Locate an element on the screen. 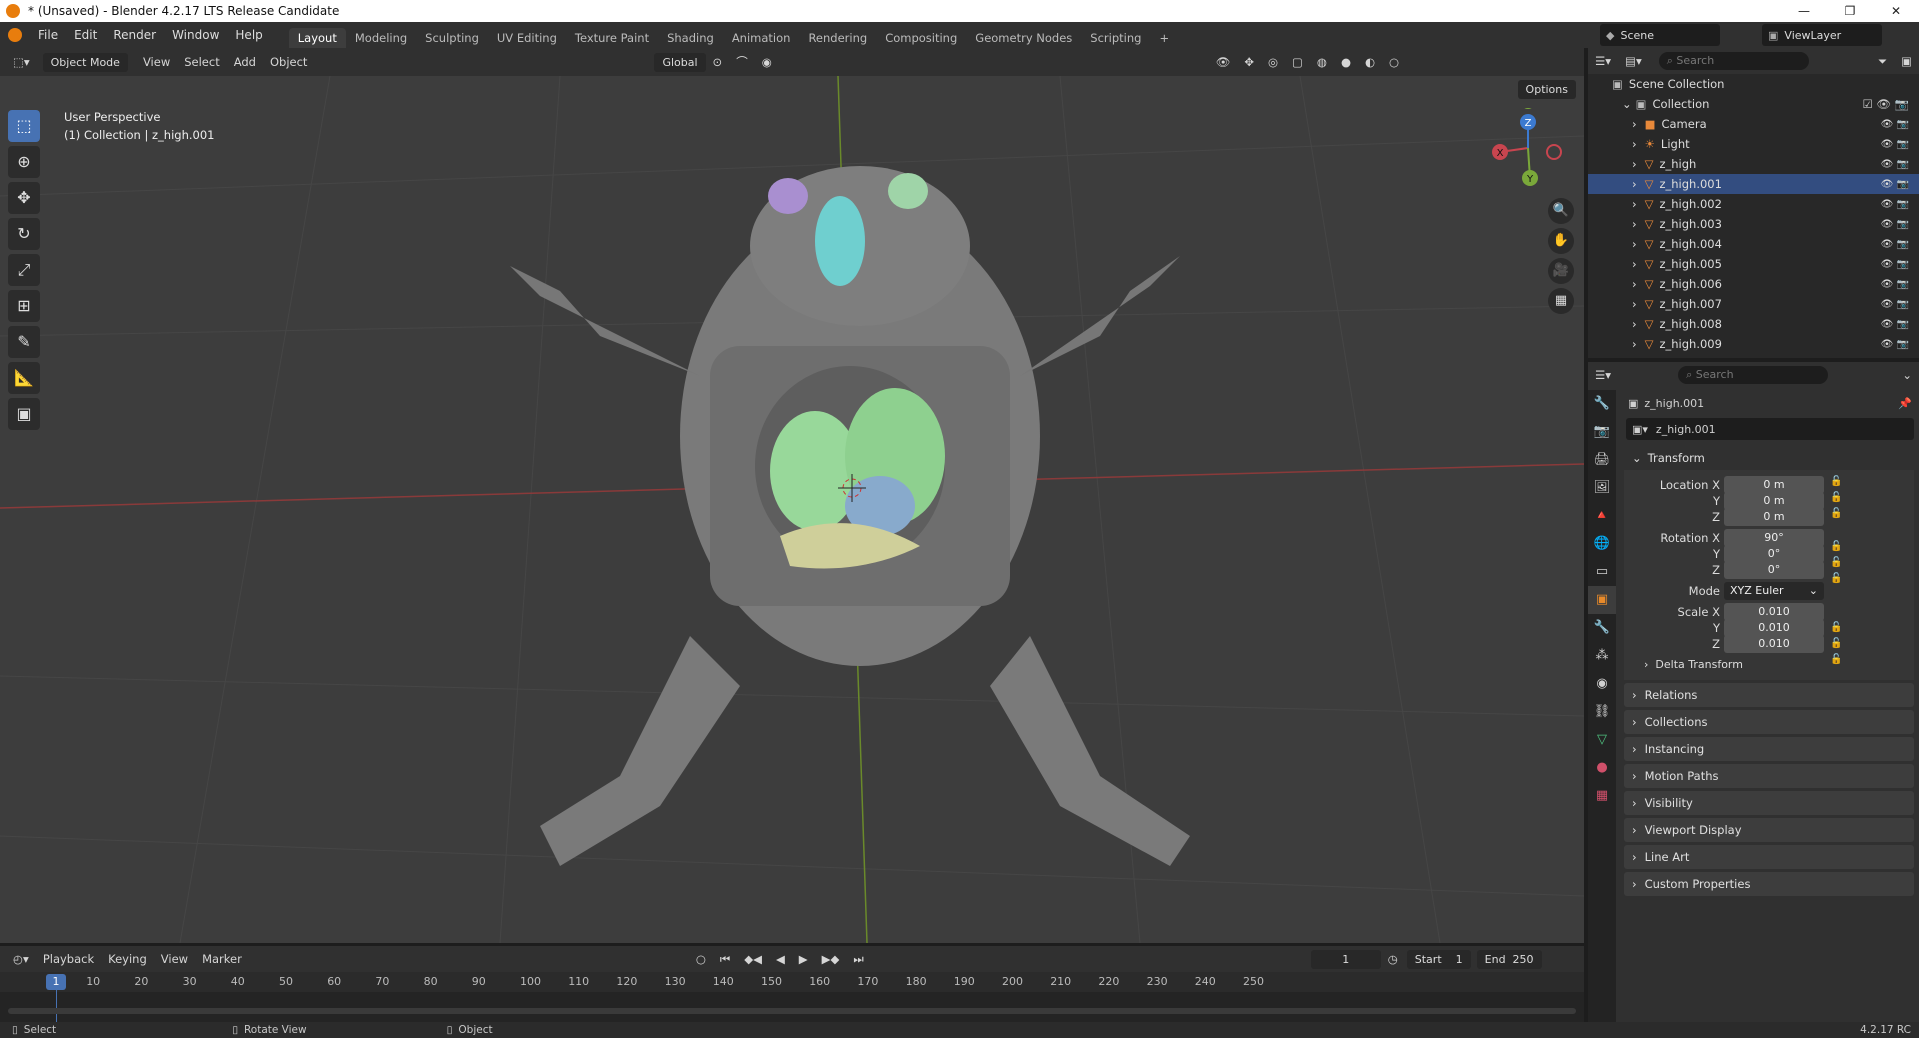  outliner-search-input: ⌕ Search is located at coordinates (1733, 61).